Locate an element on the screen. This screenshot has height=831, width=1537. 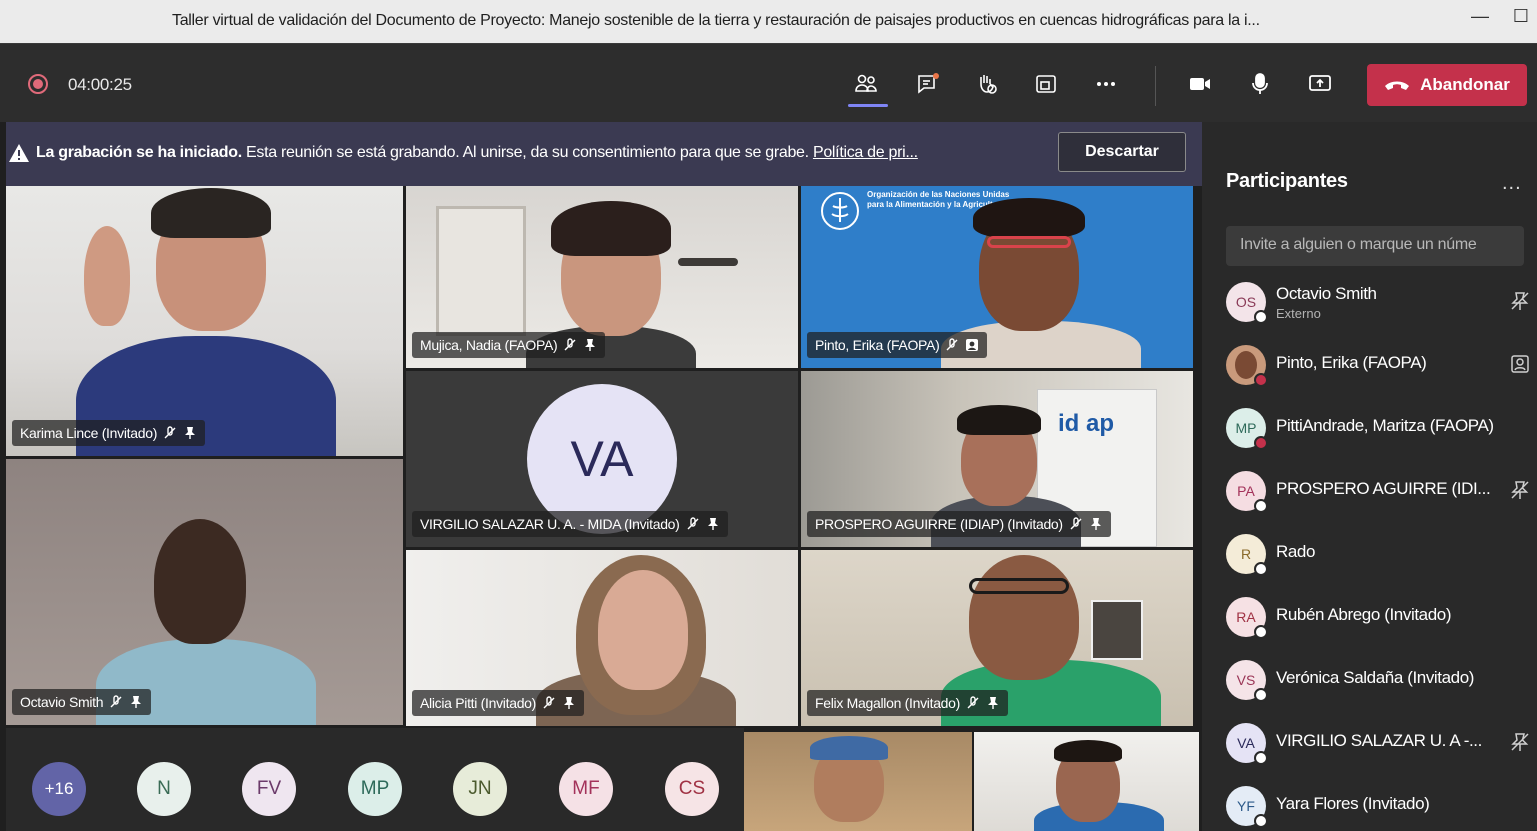
participant-row: Pinto, Erika (FAOPA) is located at coordinates (1378, 364).